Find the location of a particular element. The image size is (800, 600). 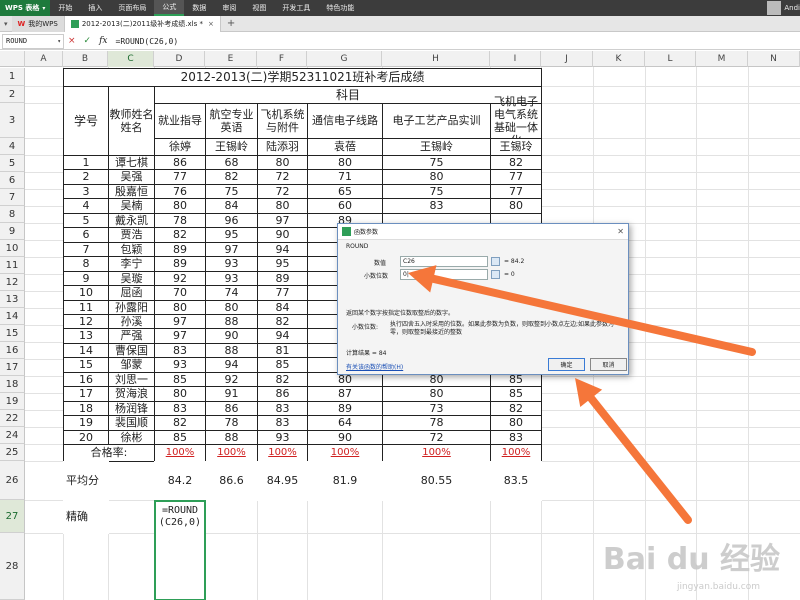

row-header-16: 16 is located at coordinates (12, 350).